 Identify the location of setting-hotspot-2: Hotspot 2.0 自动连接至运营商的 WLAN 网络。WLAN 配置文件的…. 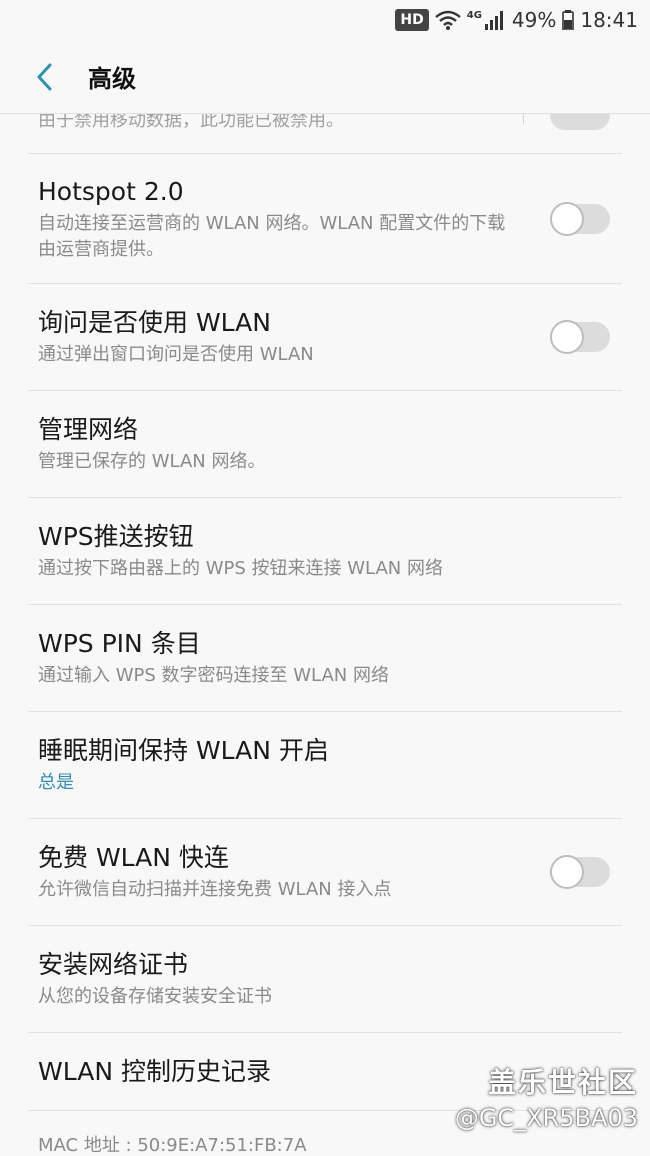
(325, 219).